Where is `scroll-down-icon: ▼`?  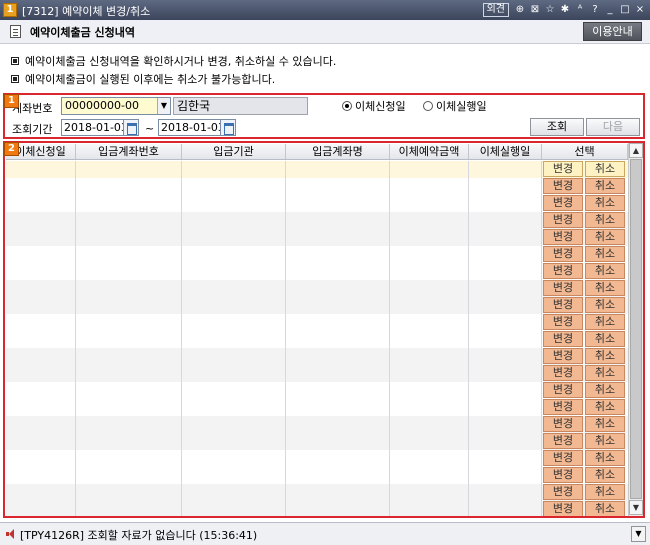 scroll-down-icon: ▼ is located at coordinates (636, 507).